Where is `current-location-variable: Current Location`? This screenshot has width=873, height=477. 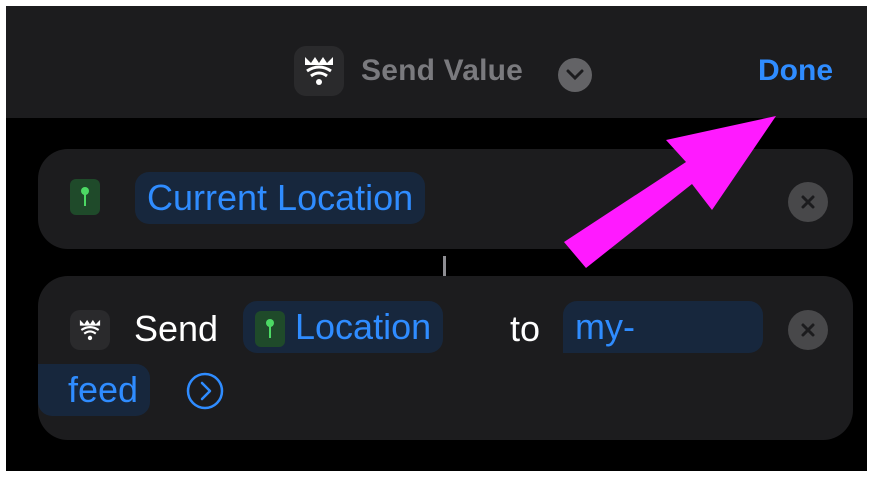
current-location-variable: Current Location is located at coordinates (280, 198).